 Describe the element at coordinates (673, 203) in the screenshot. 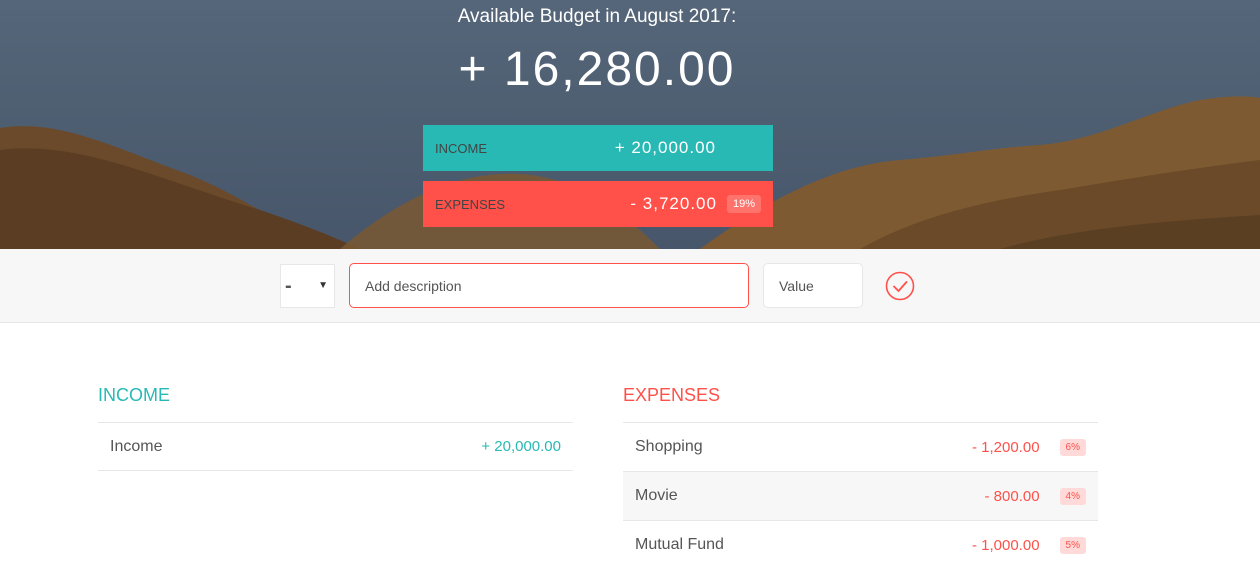

I see `expenses-summary-amount: - 3,720.00` at that location.